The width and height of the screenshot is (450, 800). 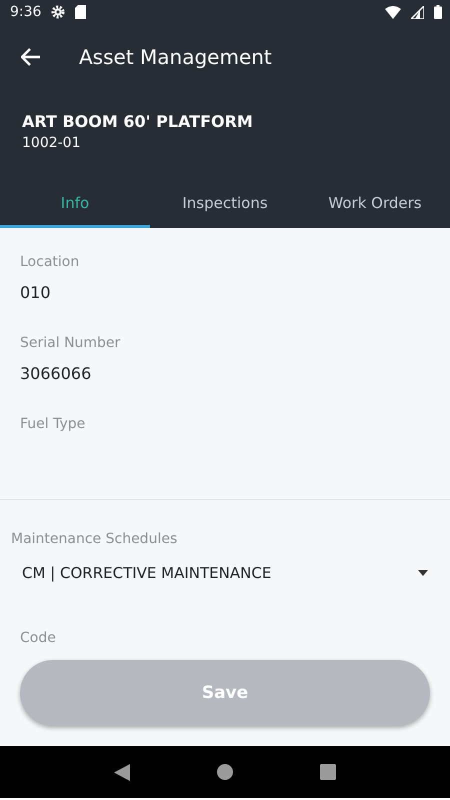 I want to click on asset-name: ART BOOM 60' PLATFORM, so click(x=138, y=121).